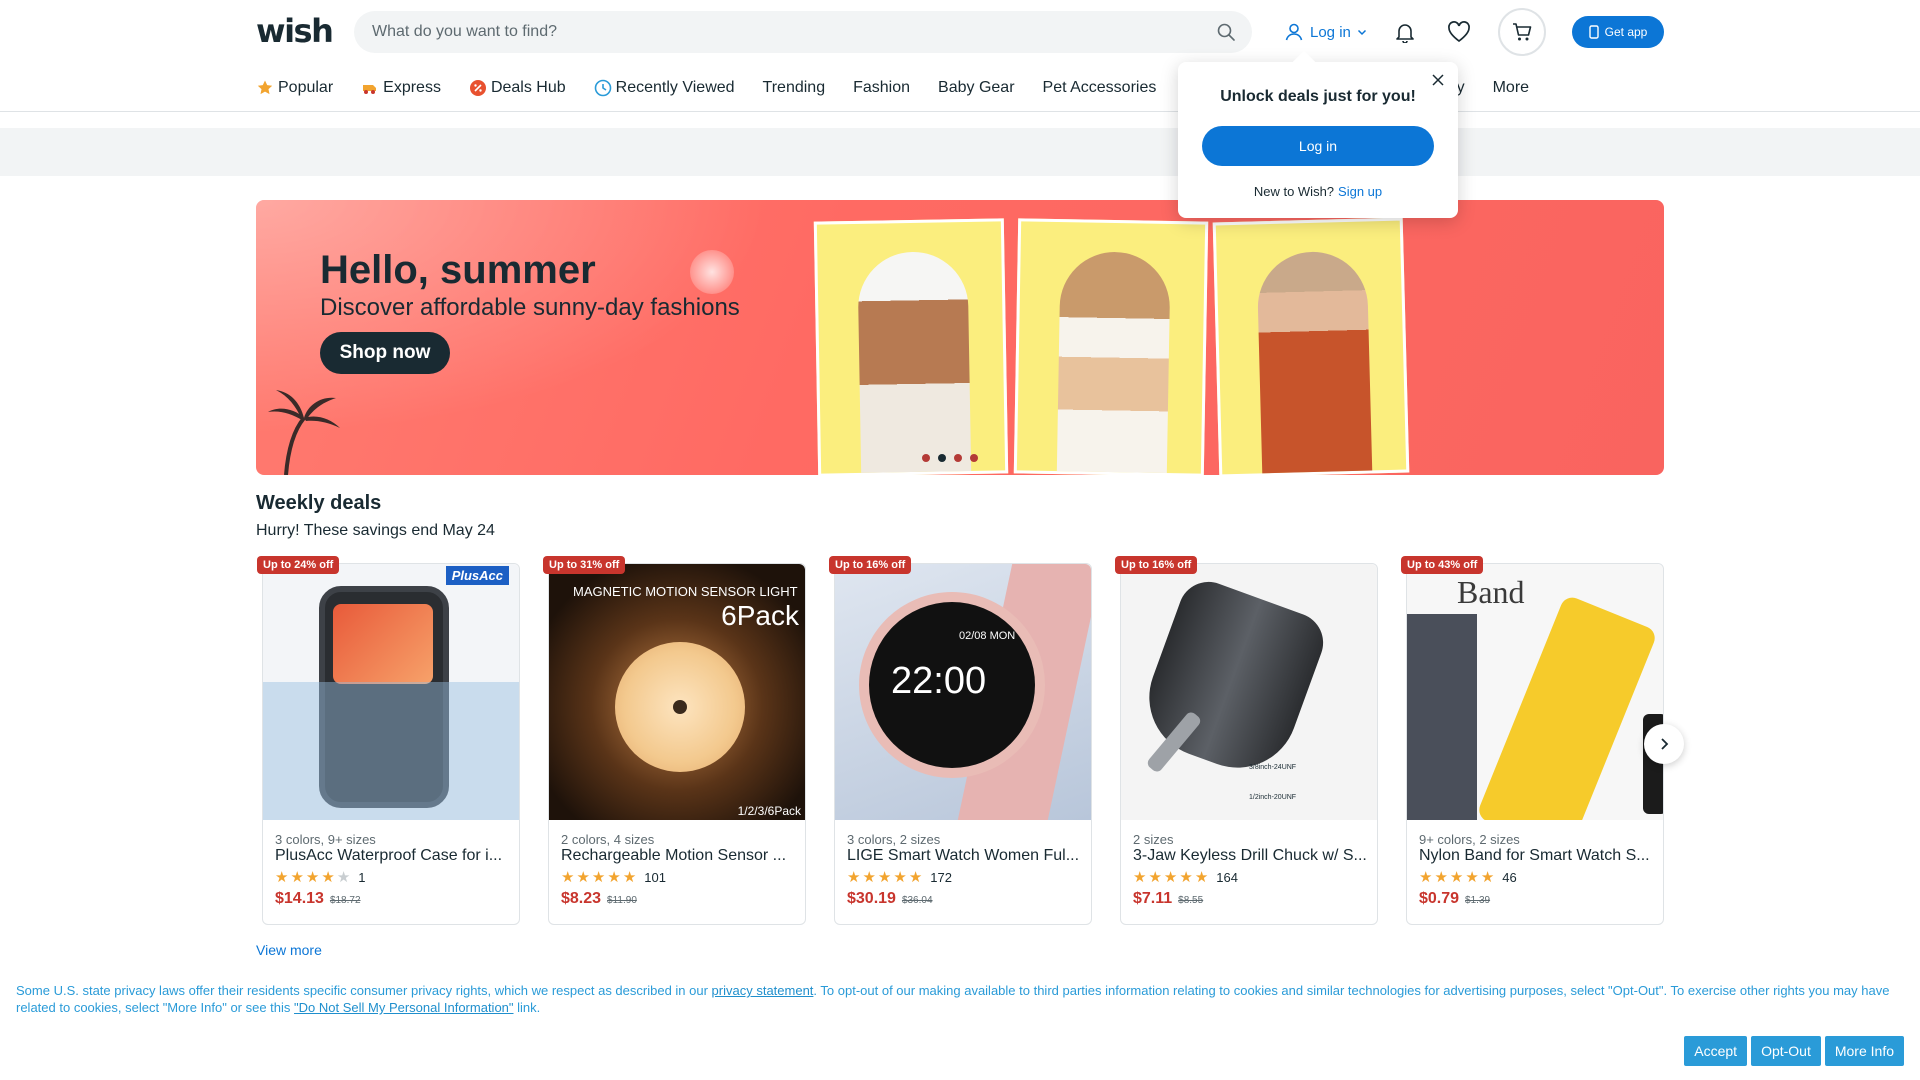  What do you see at coordinates (1469, 839) in the screenshot?
I see `product-variants: 9+ colors, 2 sizes` at bounding box center [1469, 839].